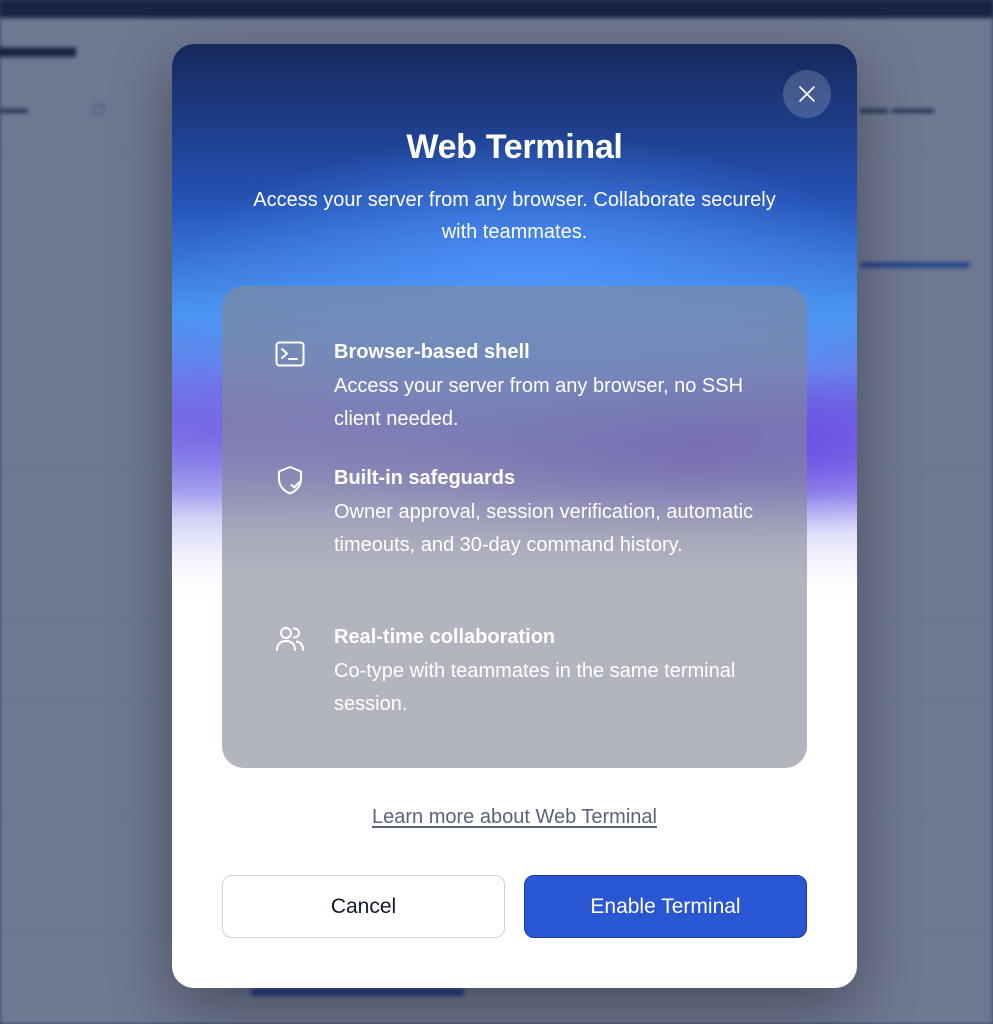  Describe the element at coordinates (514, 147) in the screenshot. I see `dialog-title: Web Terminal` at that location.